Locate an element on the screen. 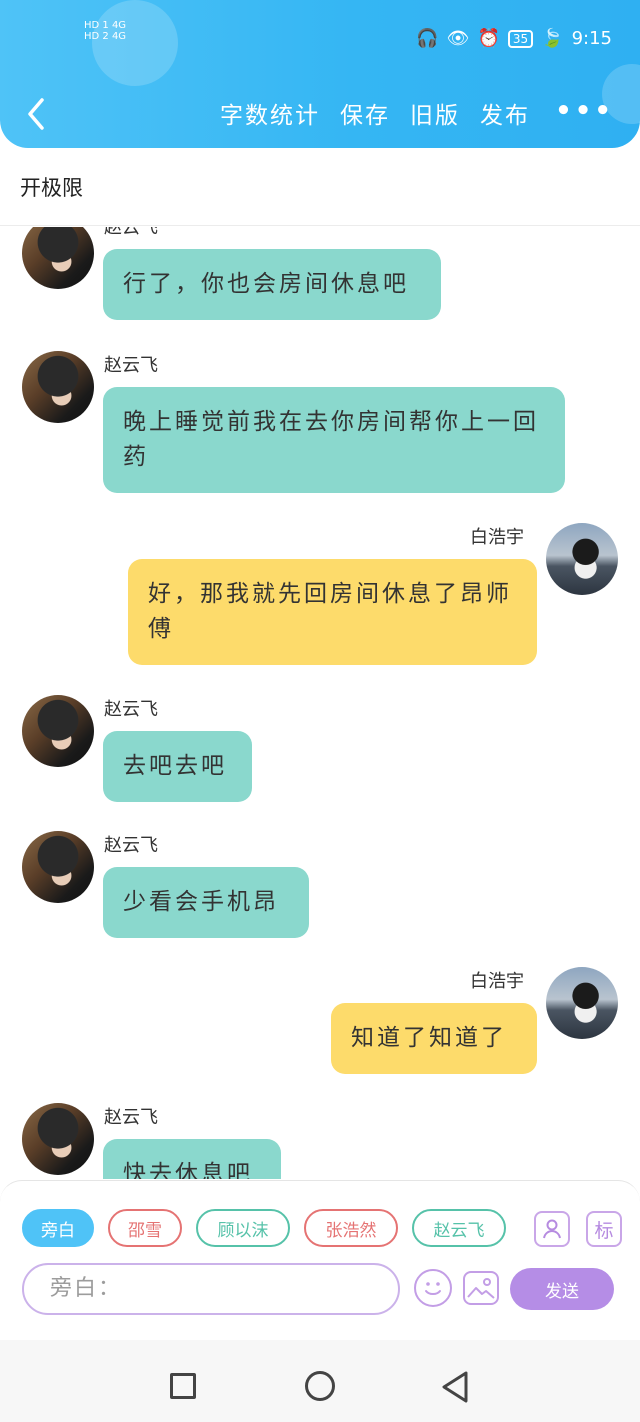 This screenshot has width=640, height=1422. back-triangle-icon is located at coordinates (455, 1387).